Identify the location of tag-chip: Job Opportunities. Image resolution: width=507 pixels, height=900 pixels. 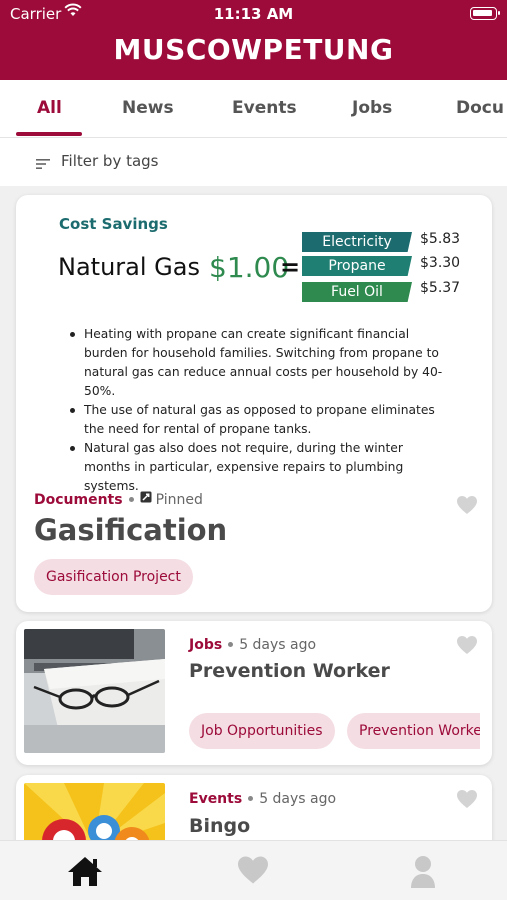
(262, 731).